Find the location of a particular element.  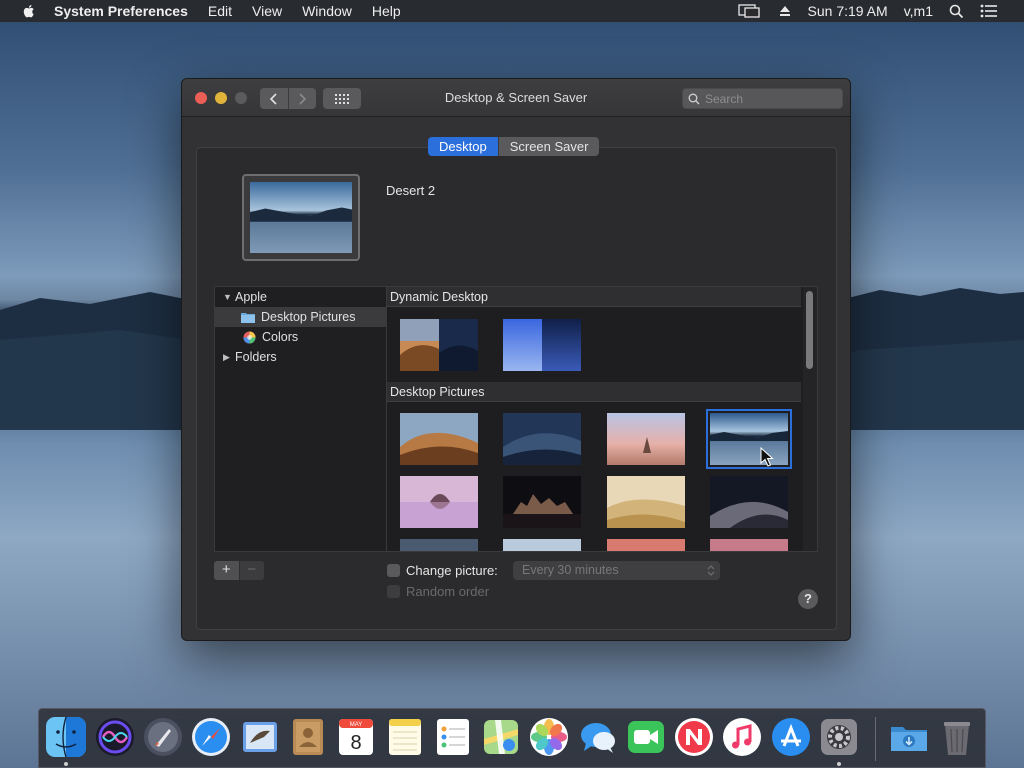

app-store-icon is located at coordinates (791, 737).